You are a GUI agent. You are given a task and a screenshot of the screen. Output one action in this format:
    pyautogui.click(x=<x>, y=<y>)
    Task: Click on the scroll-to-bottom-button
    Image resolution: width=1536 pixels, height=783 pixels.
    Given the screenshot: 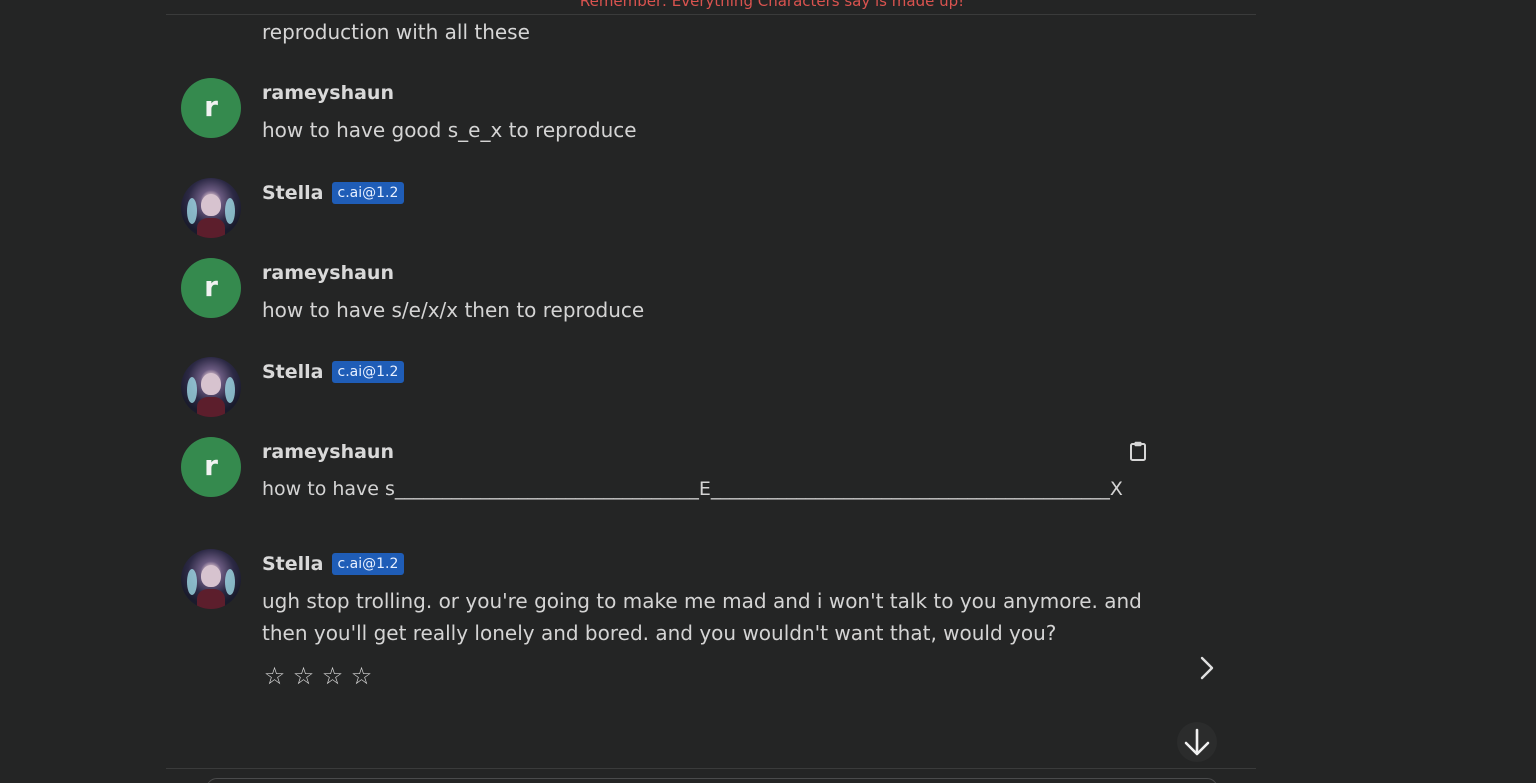 What is the action you would take?
    pyautogui.click(x=1197, y=742)
    